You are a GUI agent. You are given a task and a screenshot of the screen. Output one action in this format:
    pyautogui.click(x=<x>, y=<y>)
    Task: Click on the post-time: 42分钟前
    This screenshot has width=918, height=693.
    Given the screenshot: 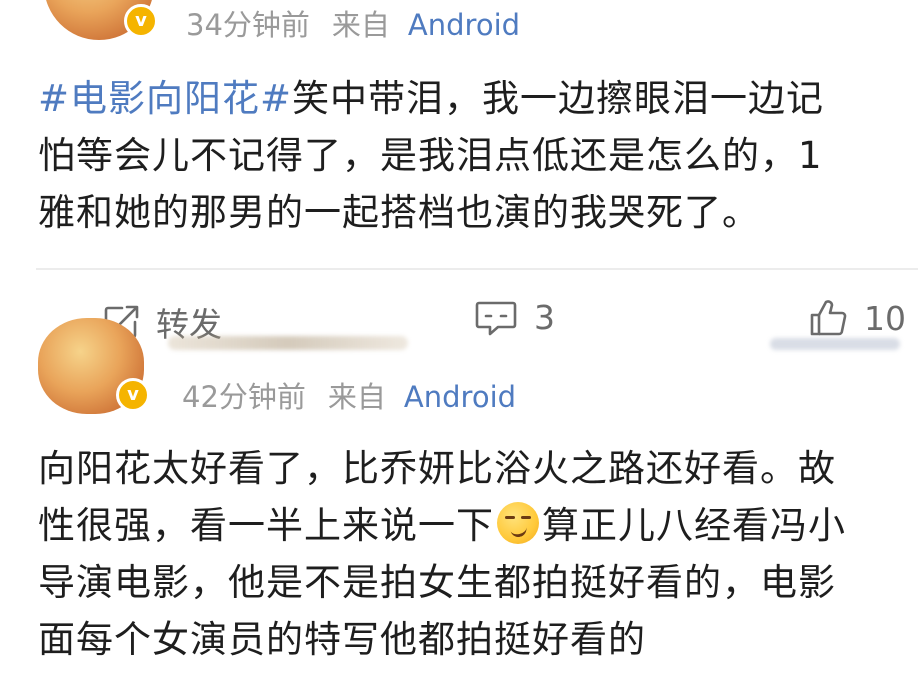 What is the action you would take?
    pyautogui.click(x=244, y=397)
    